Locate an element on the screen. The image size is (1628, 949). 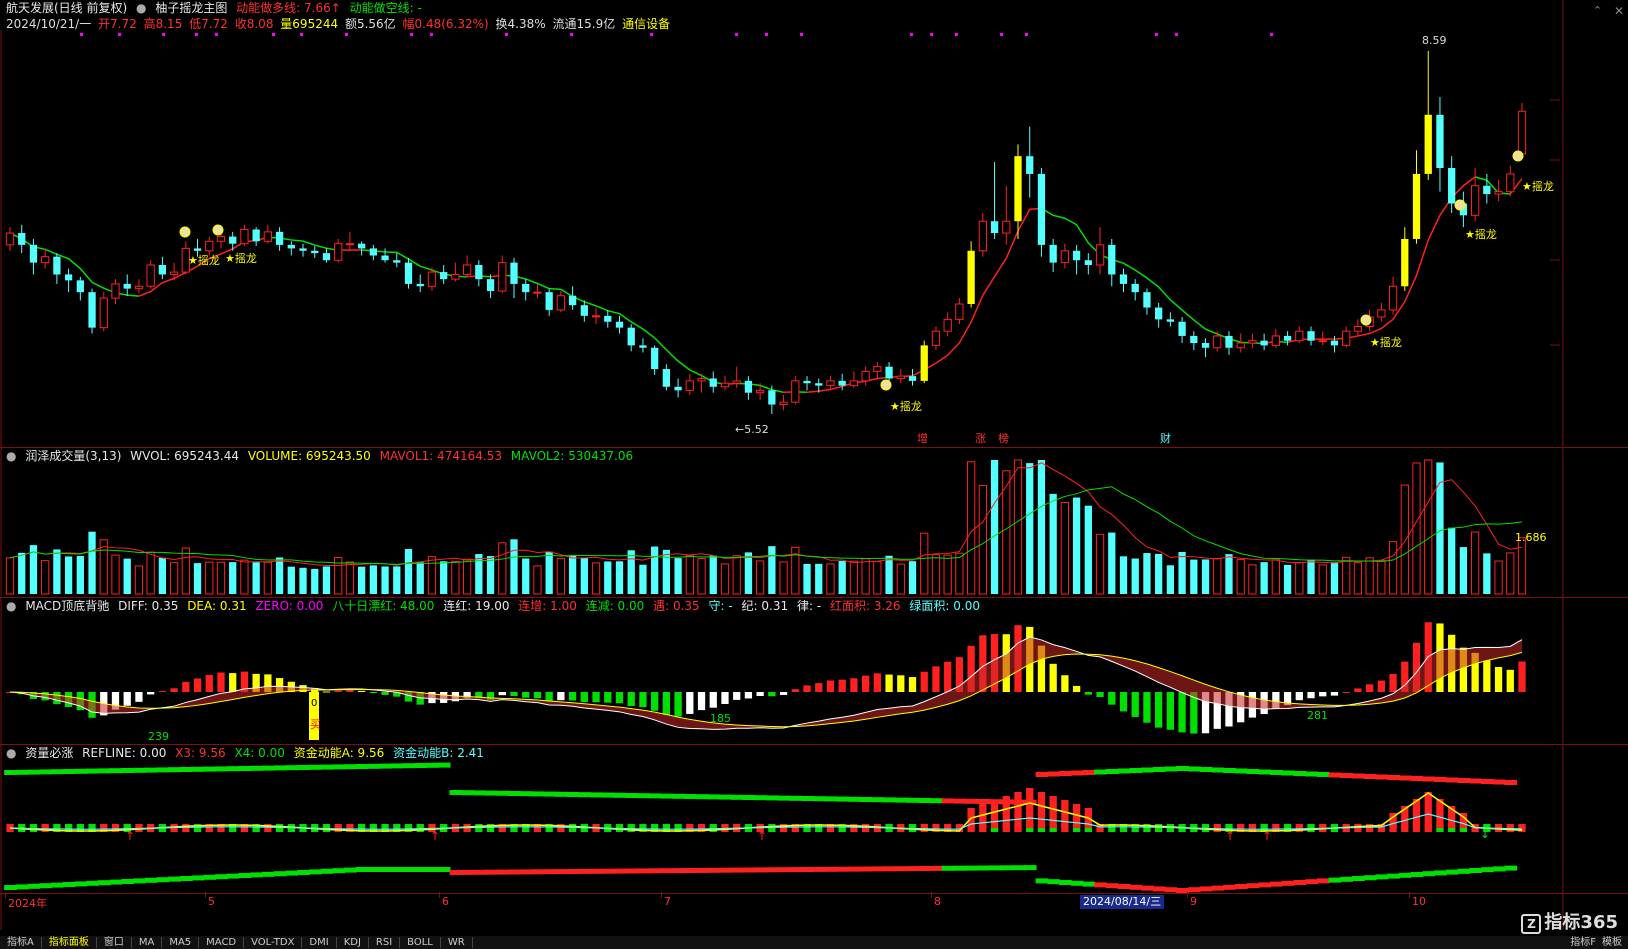
indicator-tab: MA is located at coordinates (147, 942).